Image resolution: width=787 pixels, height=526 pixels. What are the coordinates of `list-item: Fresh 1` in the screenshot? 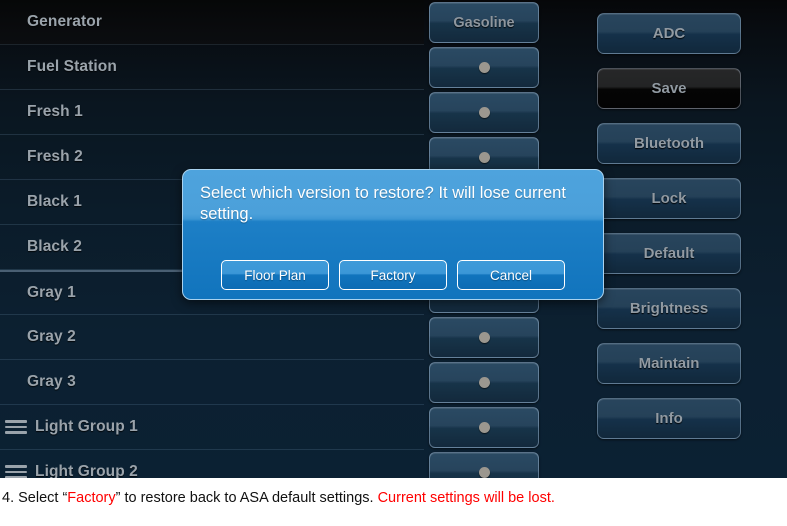 It's located at (212, 112).